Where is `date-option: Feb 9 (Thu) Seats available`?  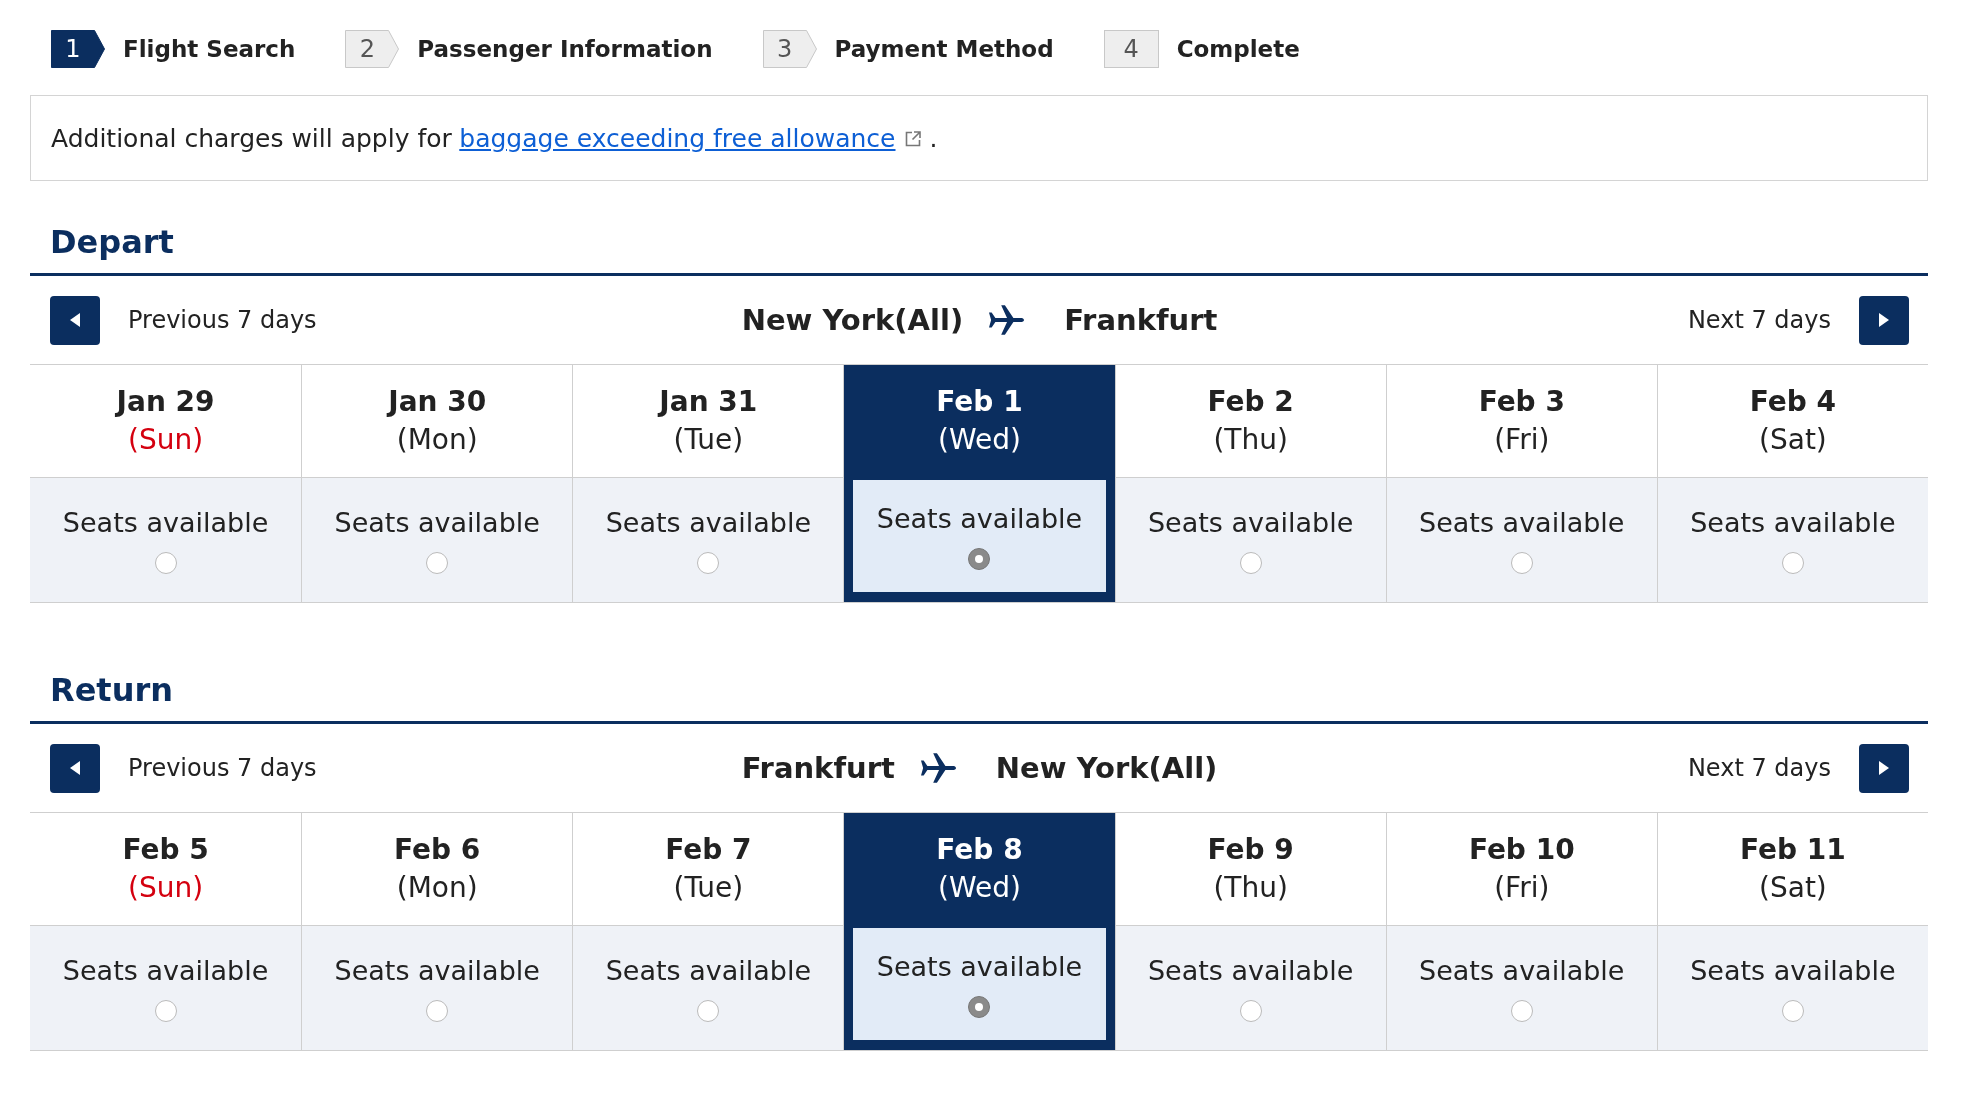 date-option: Feb 9 (Thu) Seats available is located at coordinates (1250, 931).